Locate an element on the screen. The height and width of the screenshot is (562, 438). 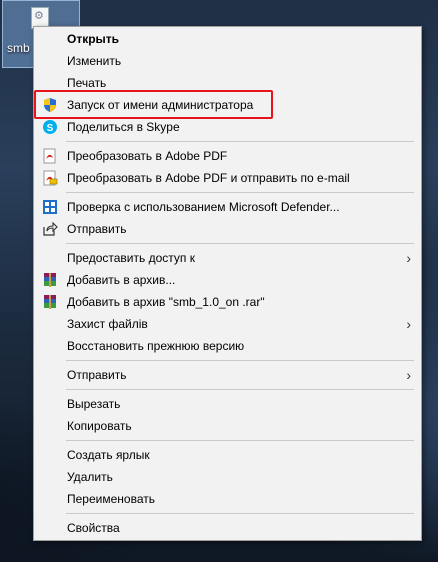
menu-item-rename: Переименовать is located at coordinates (227, 499).